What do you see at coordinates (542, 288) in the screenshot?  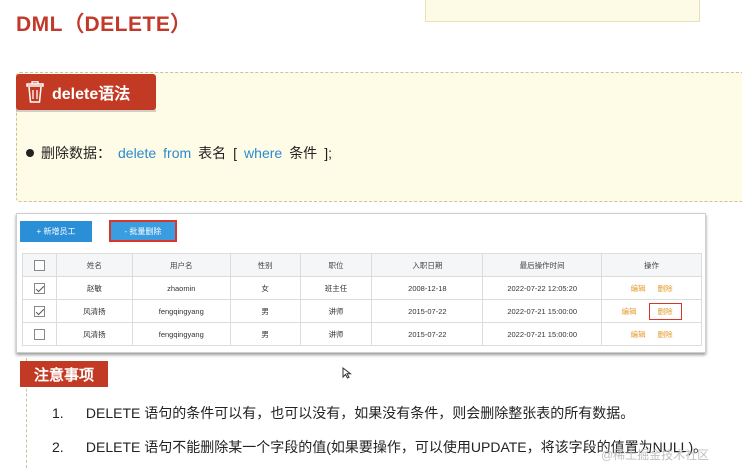 I see `cell-update-time: 2022-07-22 12:05:20` at bounding box center [542, 288].